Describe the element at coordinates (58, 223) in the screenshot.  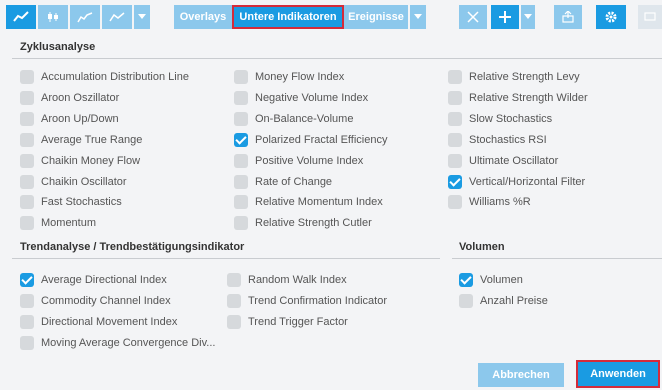
I see `indicator-momentum: Momentum` at that location.